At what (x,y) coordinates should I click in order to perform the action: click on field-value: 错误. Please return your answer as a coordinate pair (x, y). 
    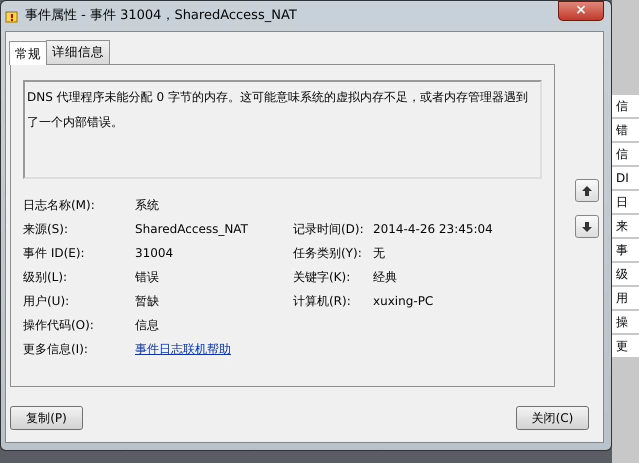
    Looking at the image, I should click on (147, 277).